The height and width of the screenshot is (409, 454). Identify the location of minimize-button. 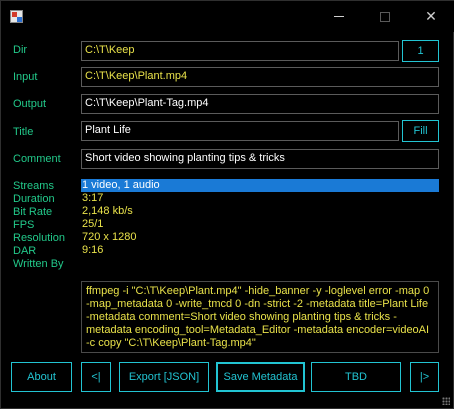
(339, 16).